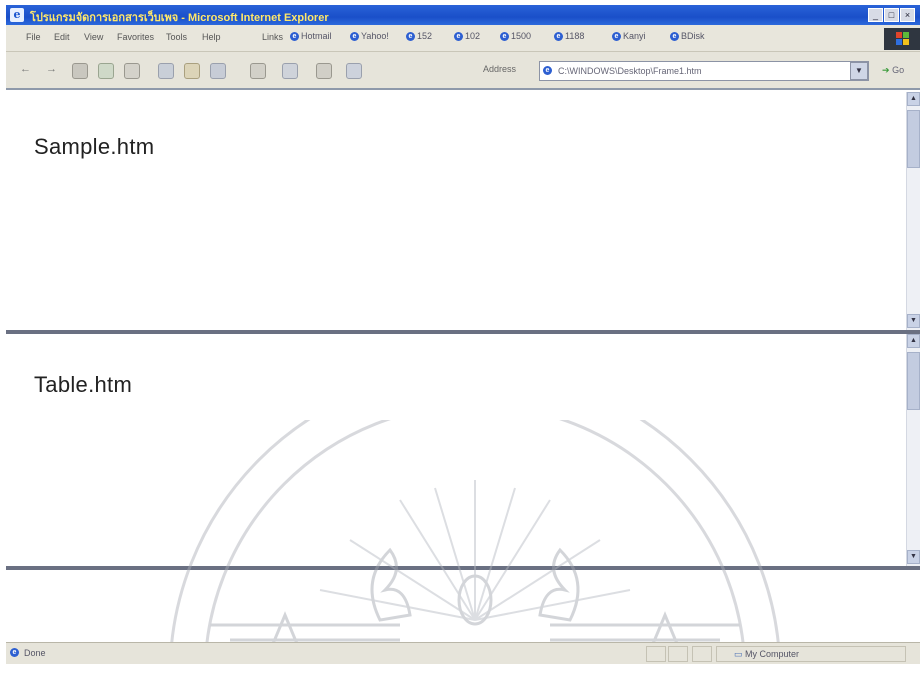 This screenshot has height=675, width=920. Describe the element at coordinates (258, 71) in the screenshot. I see `mail-icon` at that location.